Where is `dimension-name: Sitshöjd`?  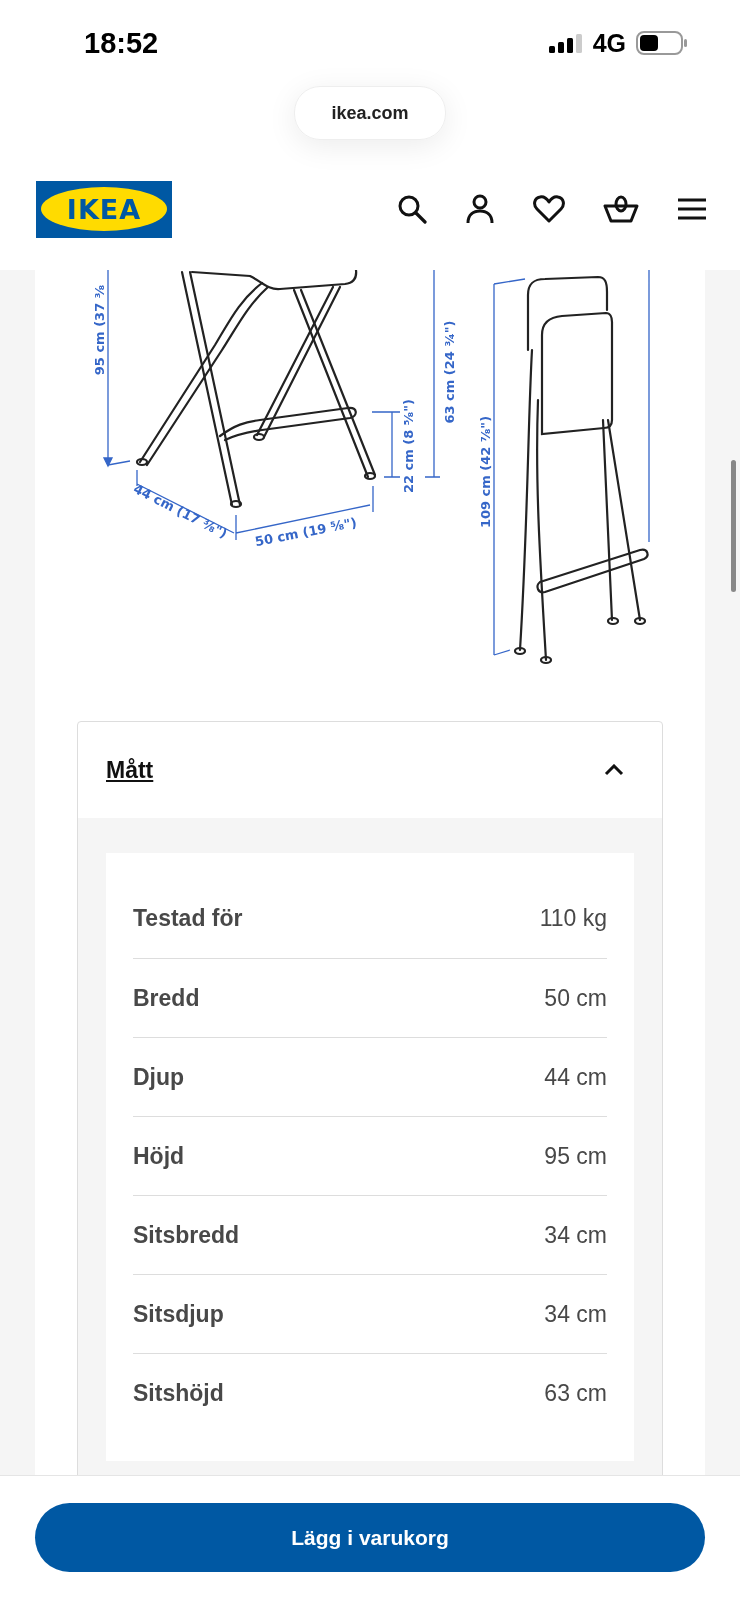
dimension-name: Sitshöjd is located at coordinates (178, 1393).